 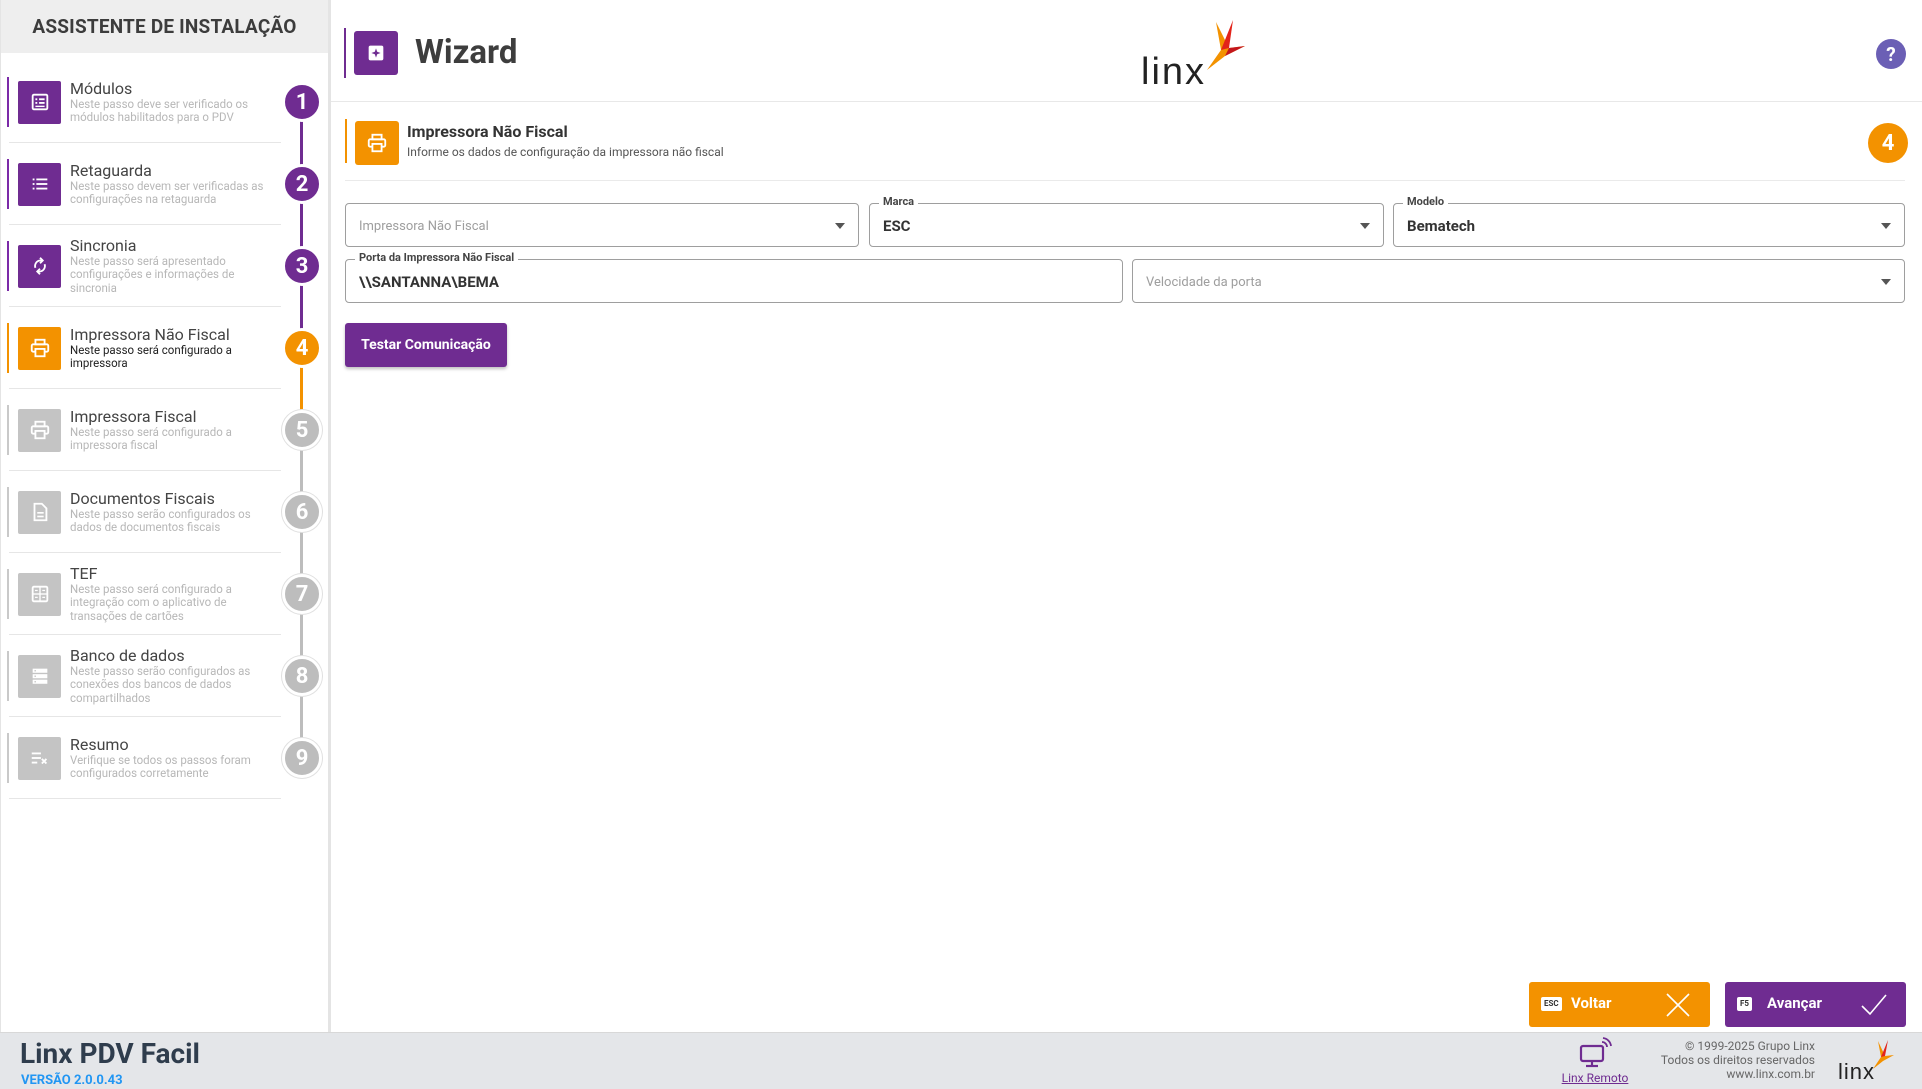 I want to click on back-button: ESC Voltar, so click(x=1619, y=1004).